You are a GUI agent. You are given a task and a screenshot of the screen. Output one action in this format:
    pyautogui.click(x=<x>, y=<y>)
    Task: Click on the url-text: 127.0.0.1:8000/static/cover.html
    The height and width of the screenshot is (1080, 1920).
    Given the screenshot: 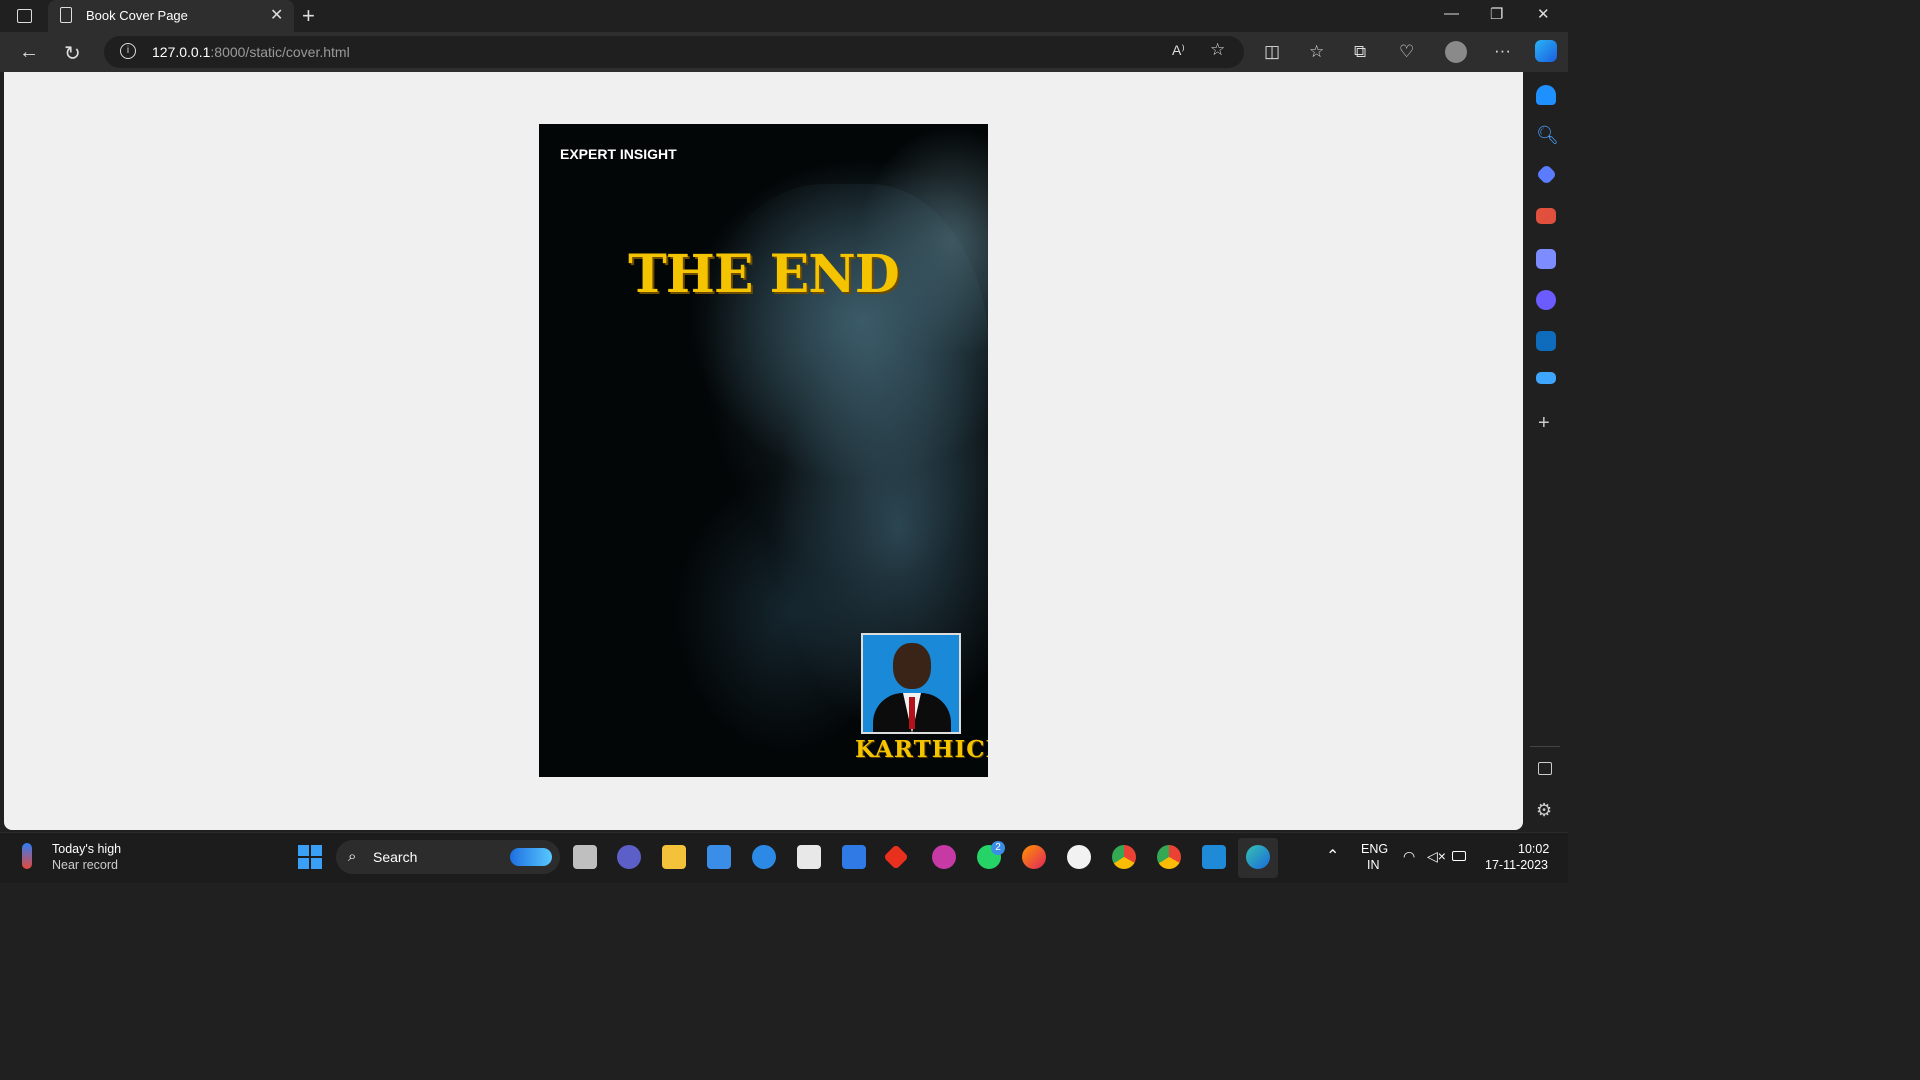 What is the action you would take?
    pyautogui.click(x=251, y=52)
    